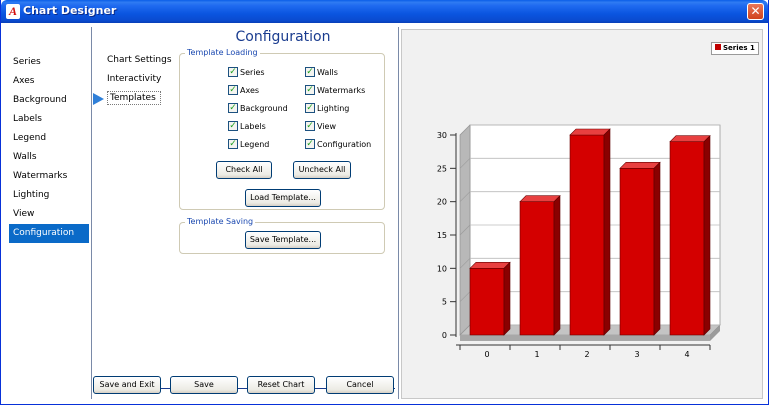  What do you see at coordinates (247, 127) in the screenshot?
I see `checkbox-labels: ✓ Labels` at bounding box center [247, 127].